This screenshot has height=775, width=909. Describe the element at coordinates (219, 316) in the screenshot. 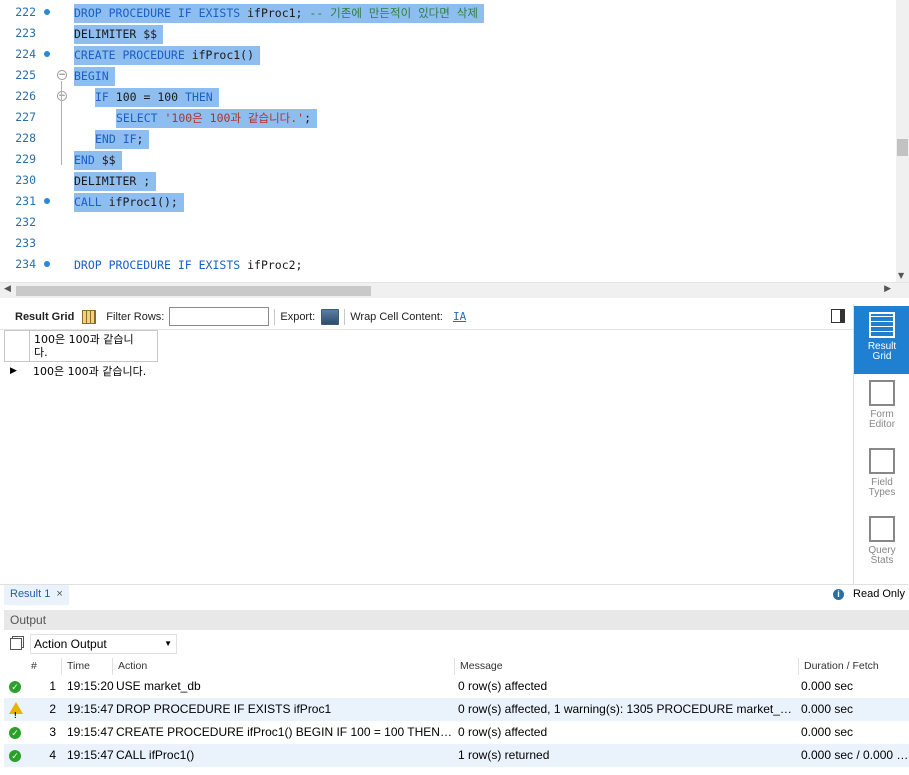

I see `filter-rows-input` at that location.